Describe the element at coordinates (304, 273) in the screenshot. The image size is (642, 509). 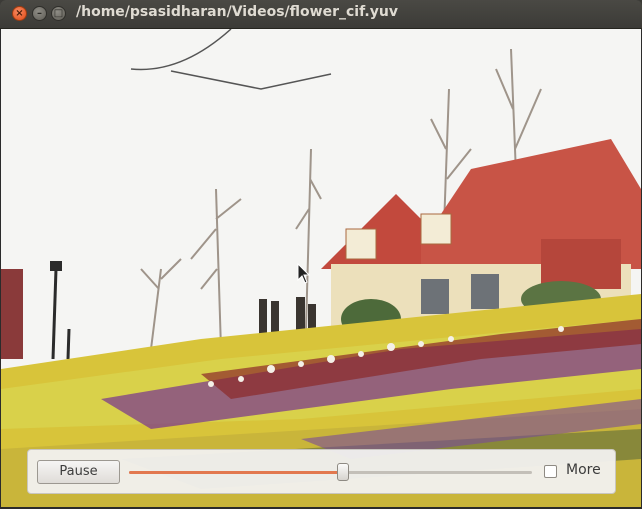
I see `mouse-pointer-icon` at that location.